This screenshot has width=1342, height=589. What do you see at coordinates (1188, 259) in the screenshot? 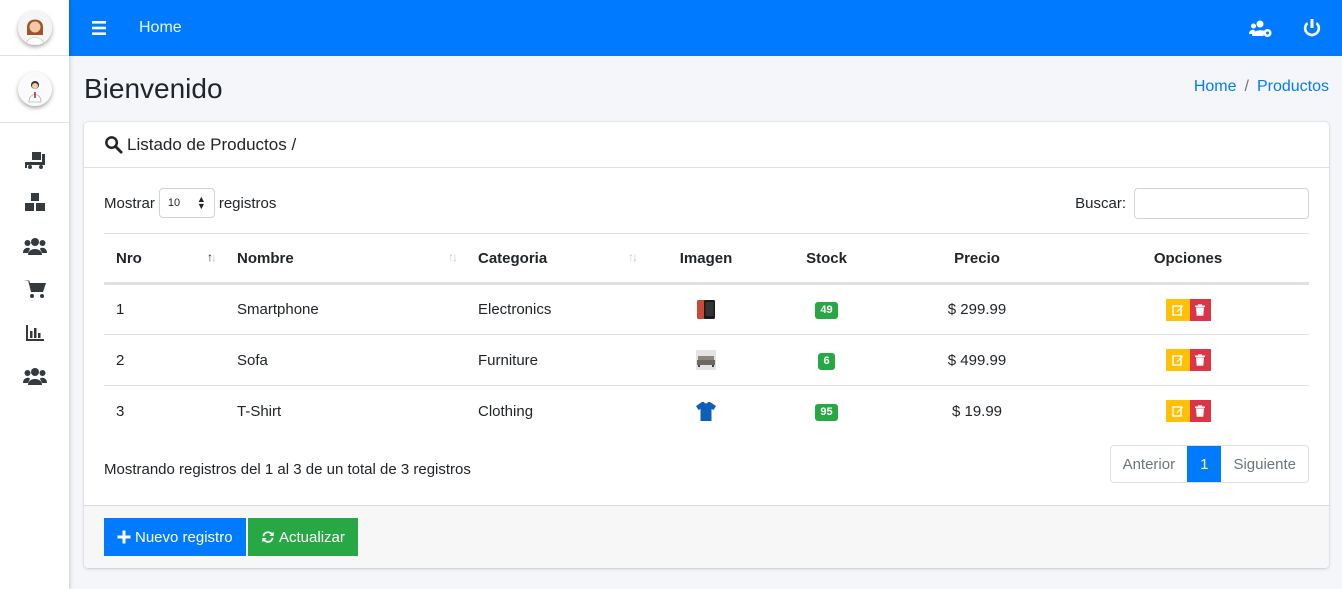
I see `column-header-opciones: Opciones` at bounding box center [1188, 259].